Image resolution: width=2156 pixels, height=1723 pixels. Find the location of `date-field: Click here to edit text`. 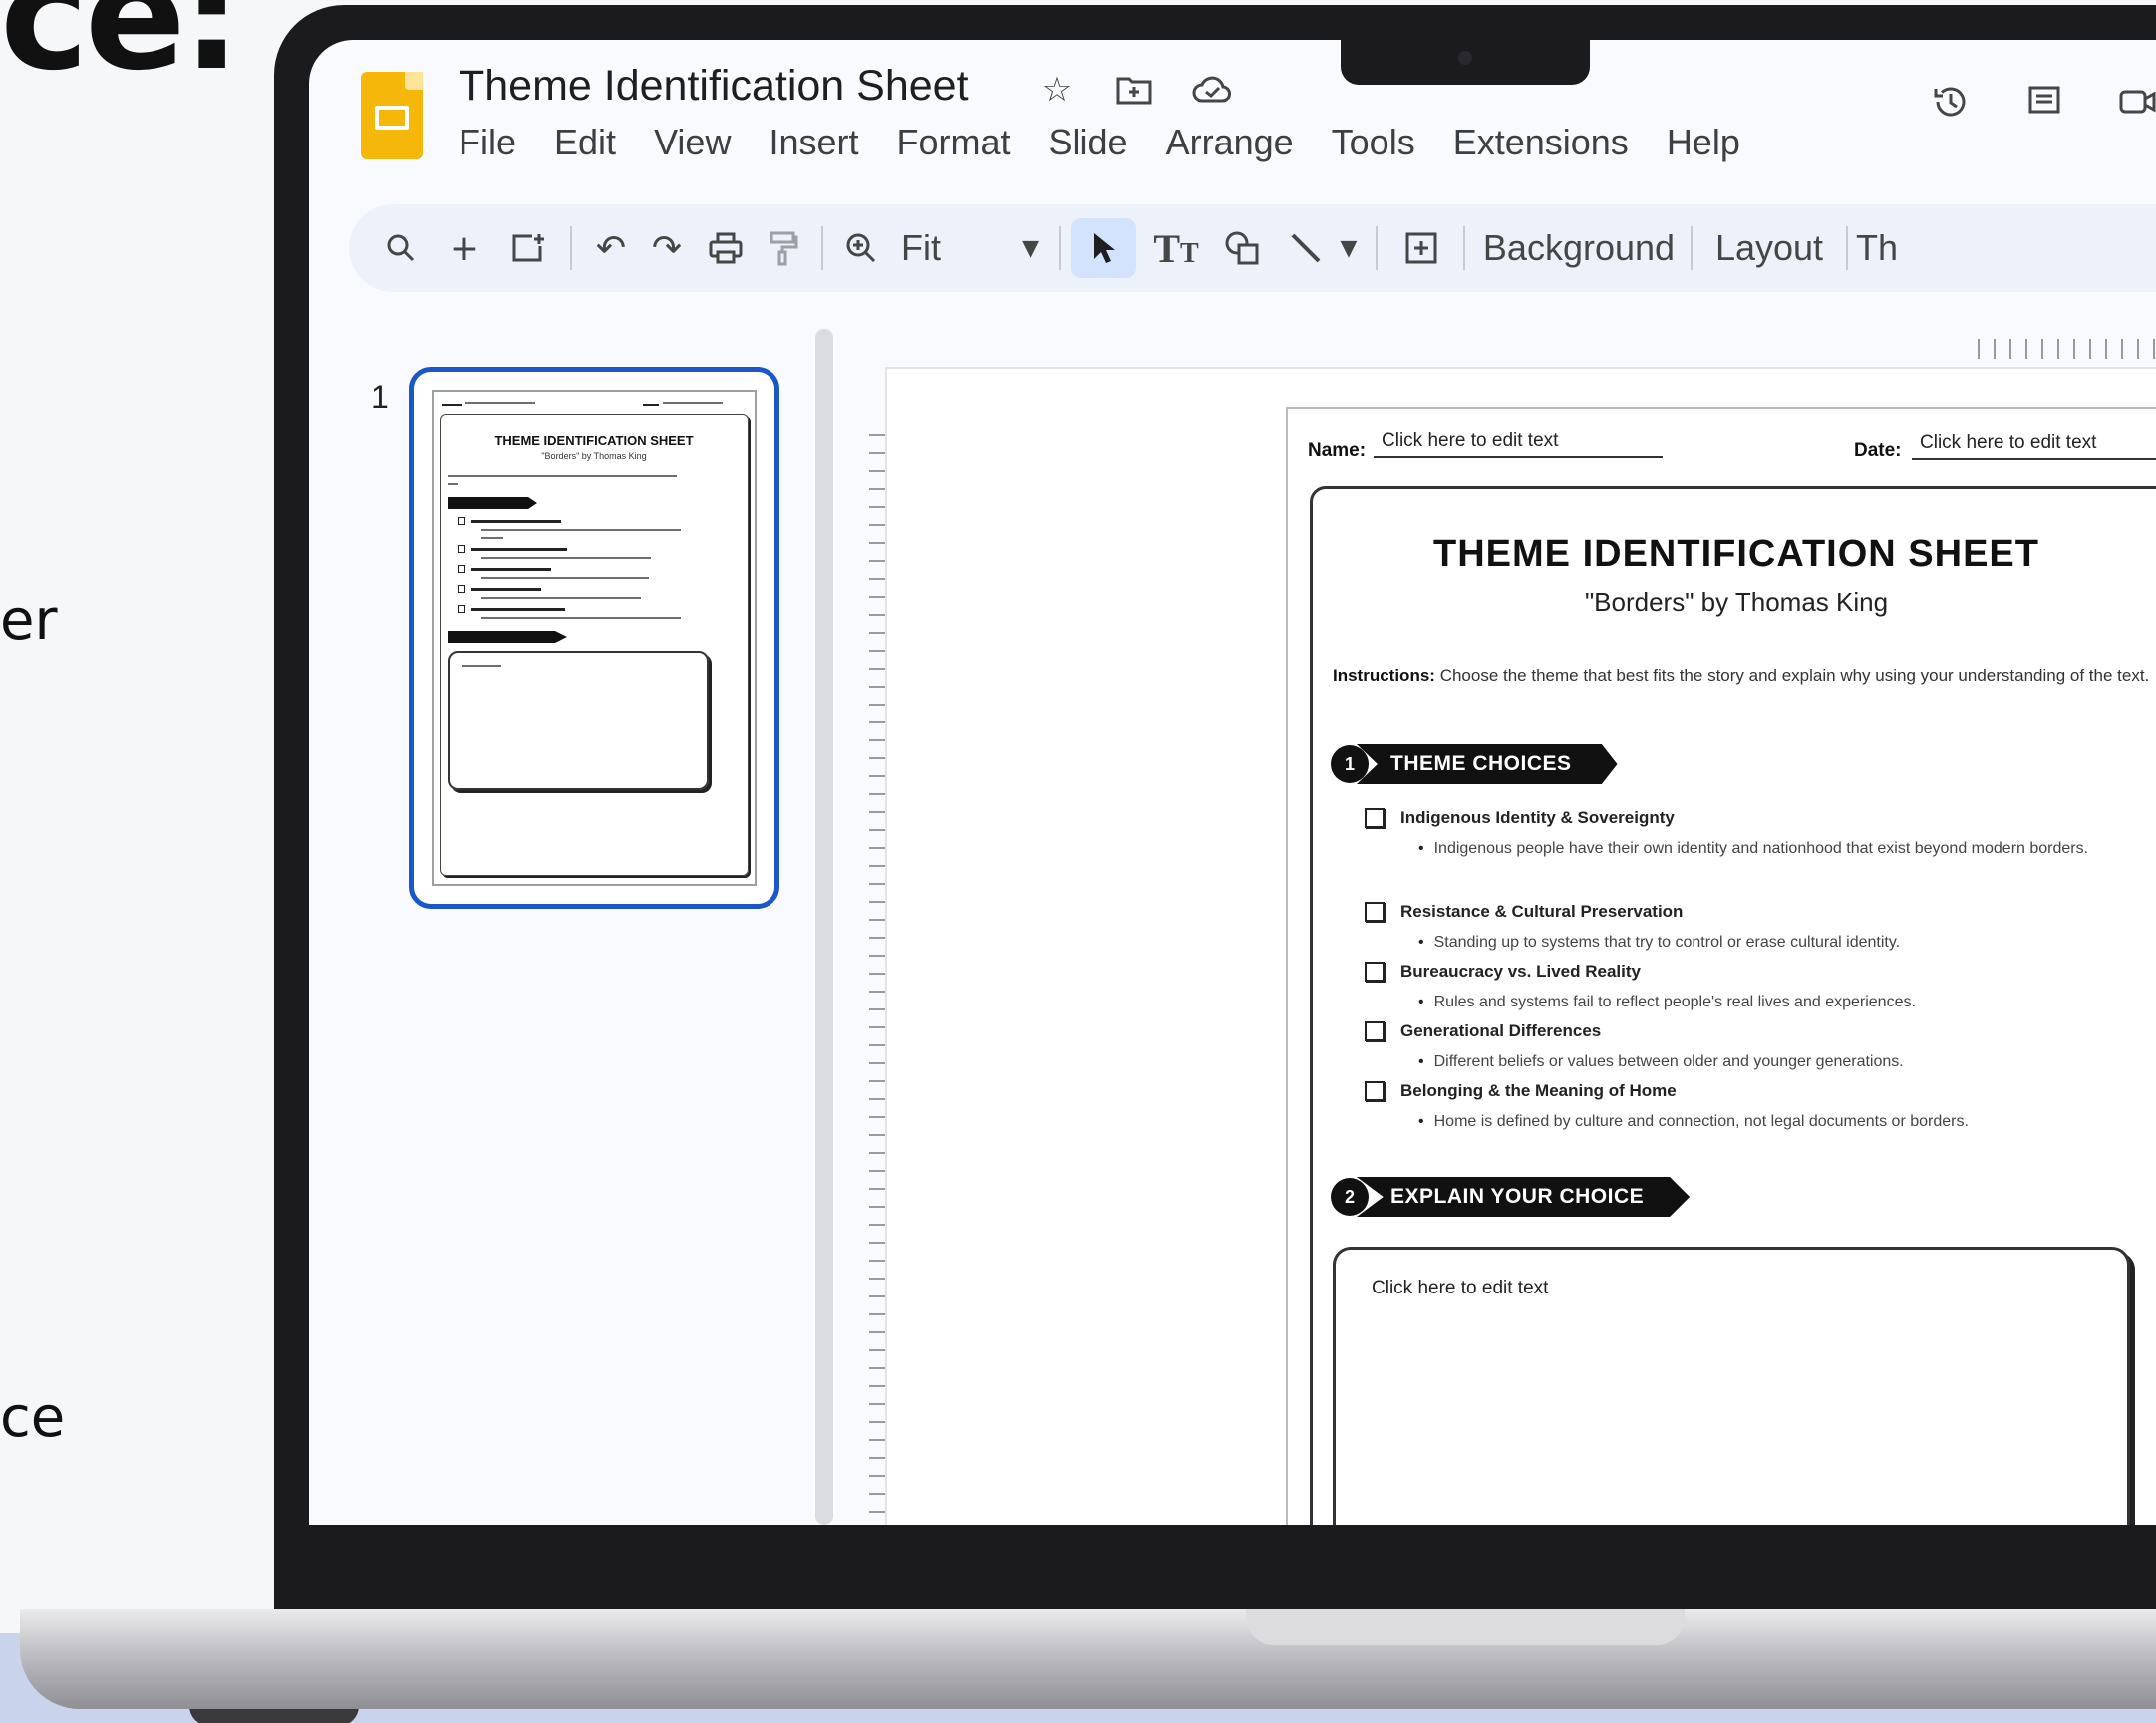

date-field: Click here to edit text is located at coordinates (2034, 446).